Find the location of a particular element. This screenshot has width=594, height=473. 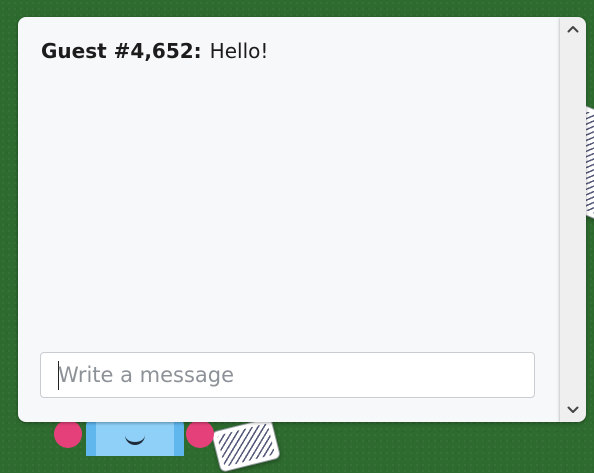

message-sender: Guest #4,652: is located at coordinates (121, 51).